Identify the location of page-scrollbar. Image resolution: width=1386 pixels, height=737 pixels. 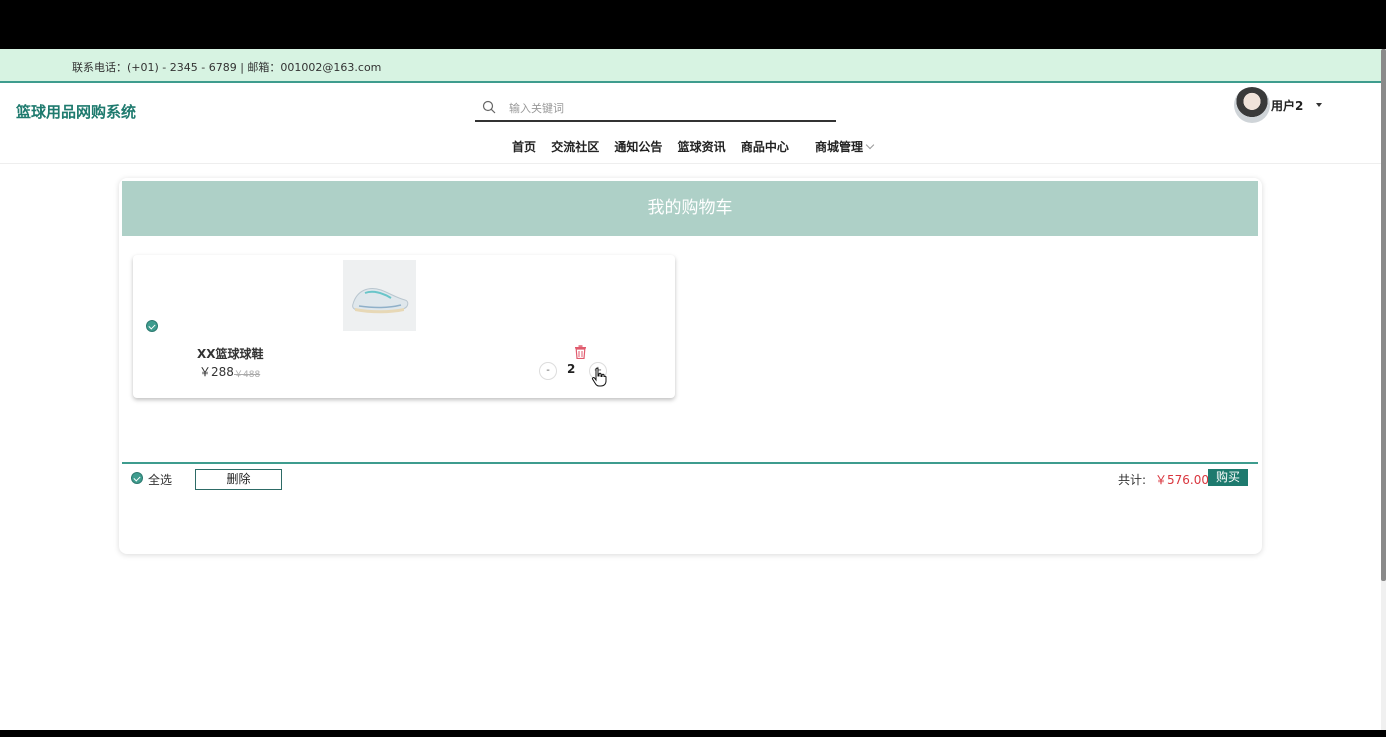
(1383, 389).